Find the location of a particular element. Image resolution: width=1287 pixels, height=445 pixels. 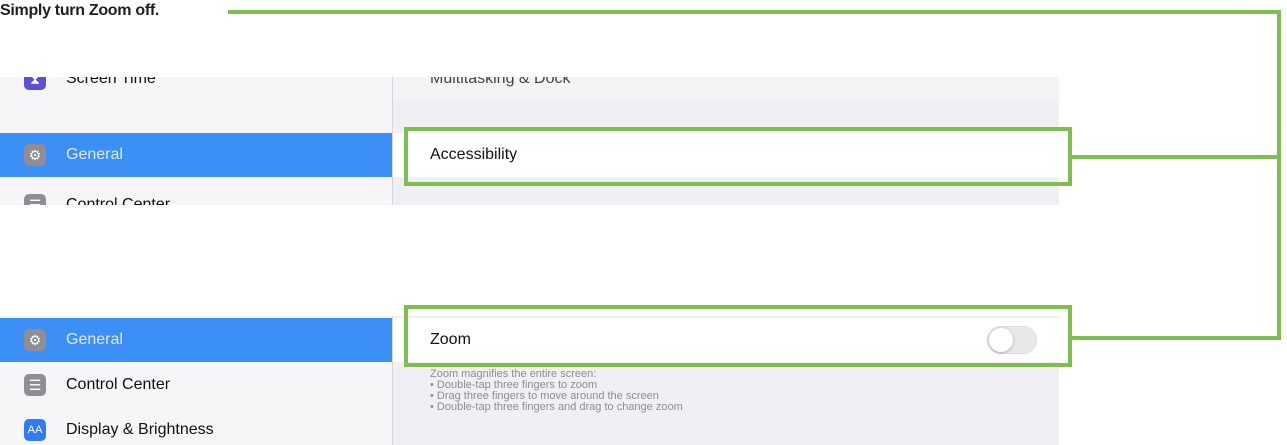

sidebar-item-screen-time: ⧗ Screen Time is located at coordinates (196, 89).